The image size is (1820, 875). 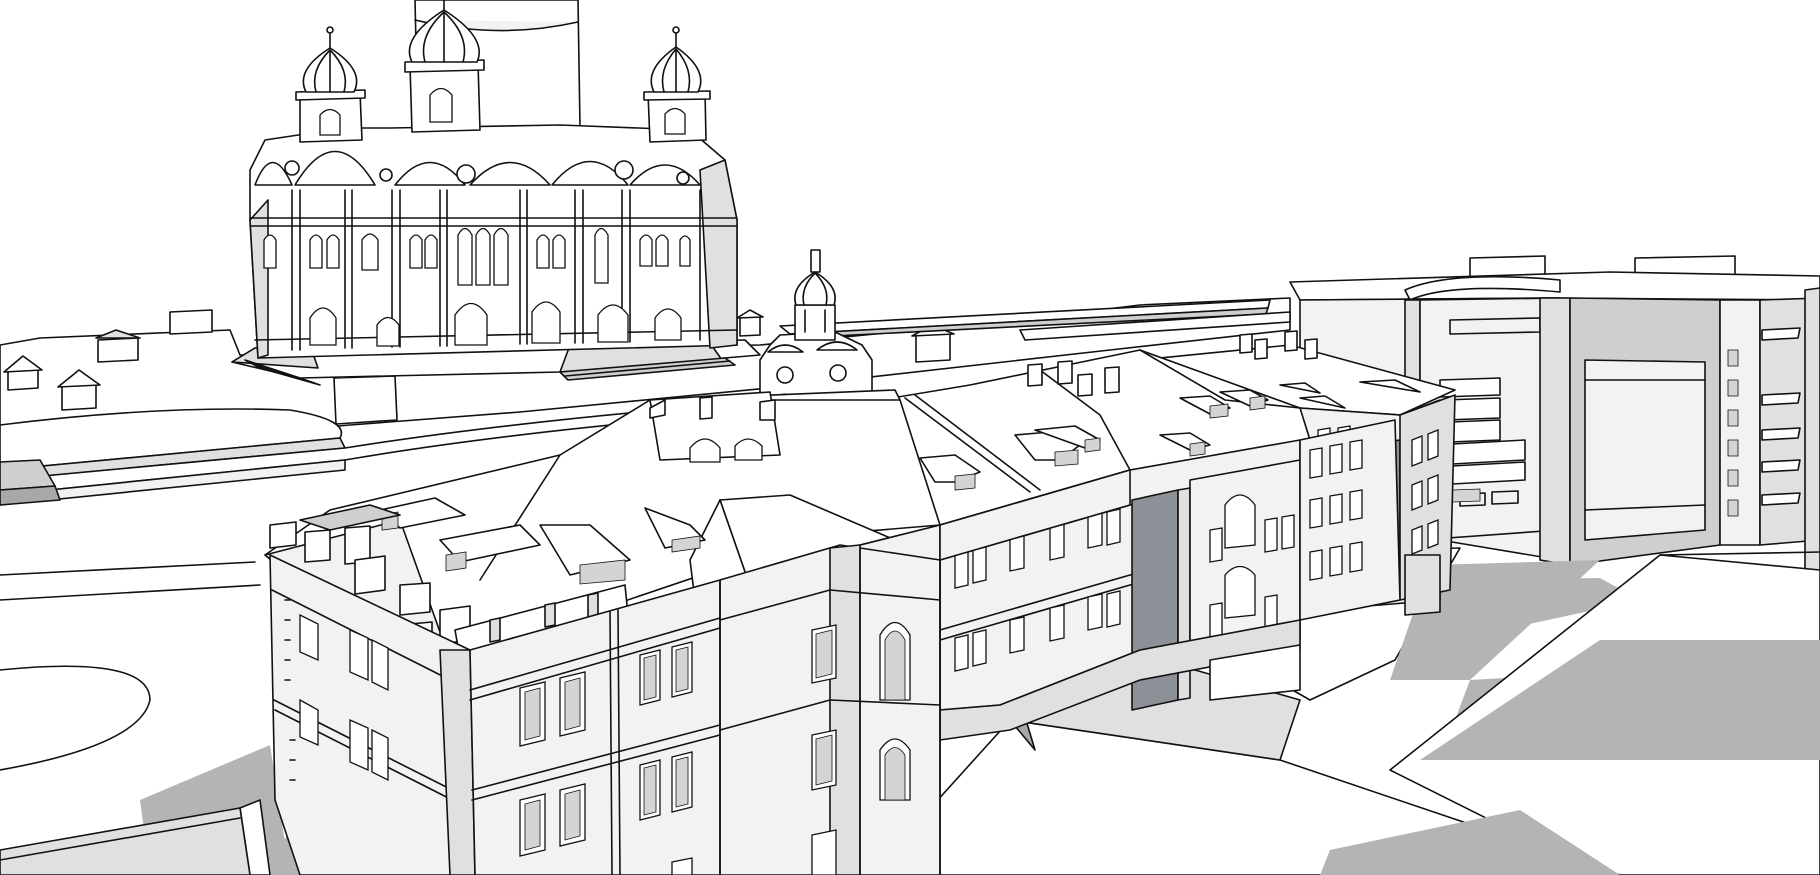 What do you see at coordinates (135, 837) in the screenshot?
I see `low-wall` at bounding box center [135, 837].